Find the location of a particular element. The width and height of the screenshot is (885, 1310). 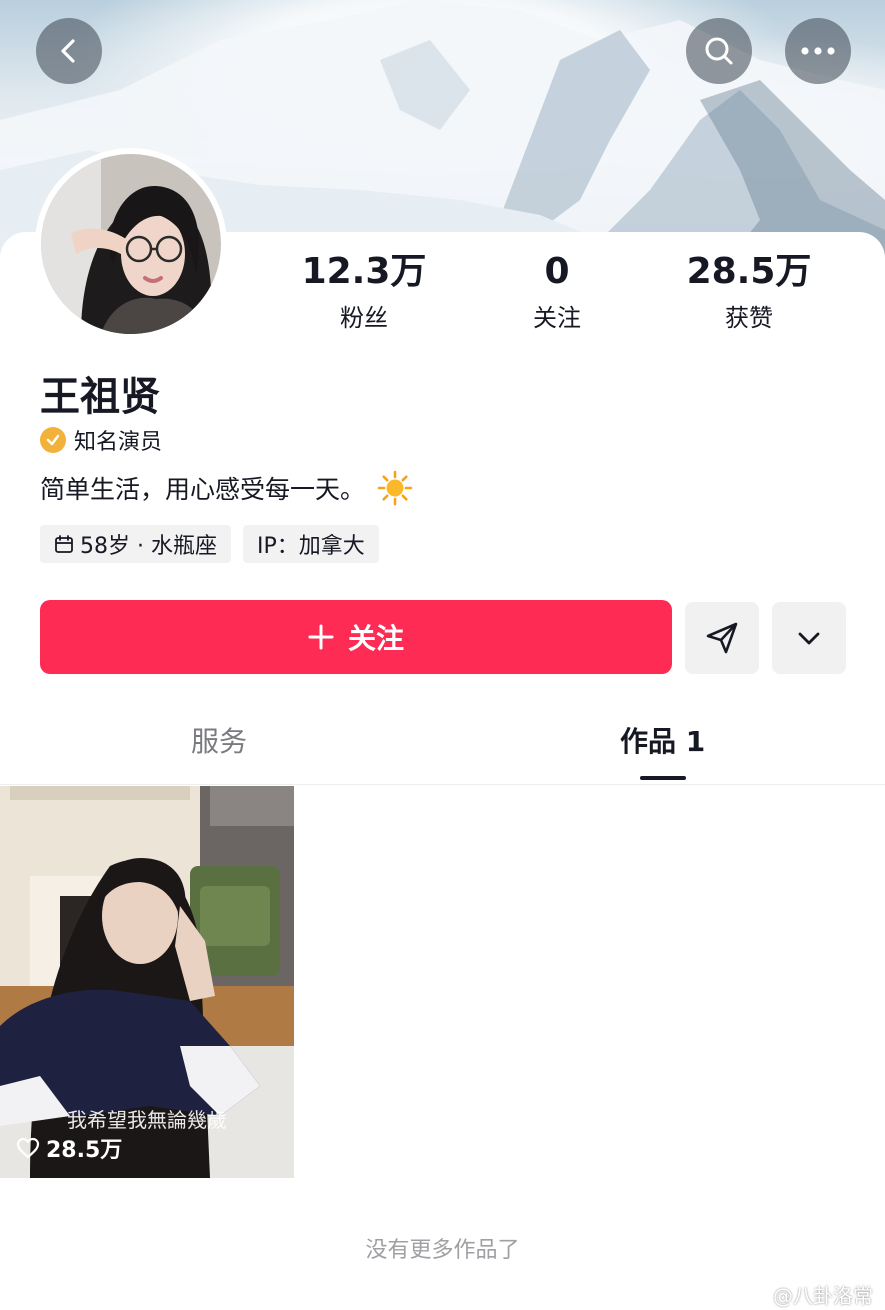

ip-tag-text: IP：加拿大 is located at coordinates (310, 546).